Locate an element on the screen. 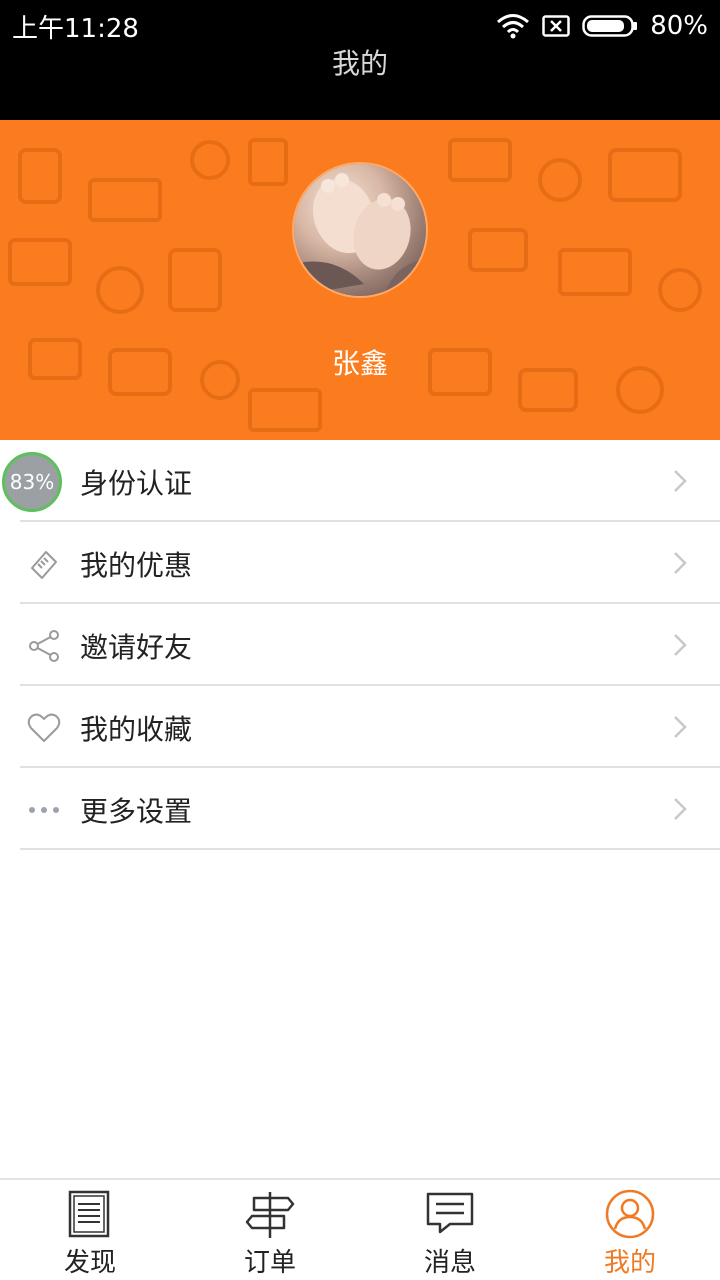  tab-mine: 我的 is located at coordinates (630, 1230).